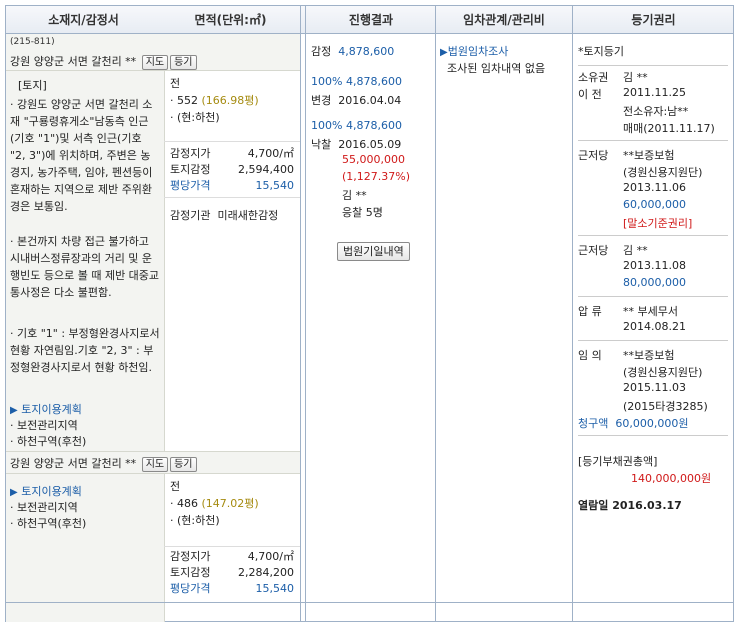 Image resolution: width=737 pixels, height=629 pixels. I want to click on tenancy-note: 조사된 임차내역 없음, so click(496, 68).